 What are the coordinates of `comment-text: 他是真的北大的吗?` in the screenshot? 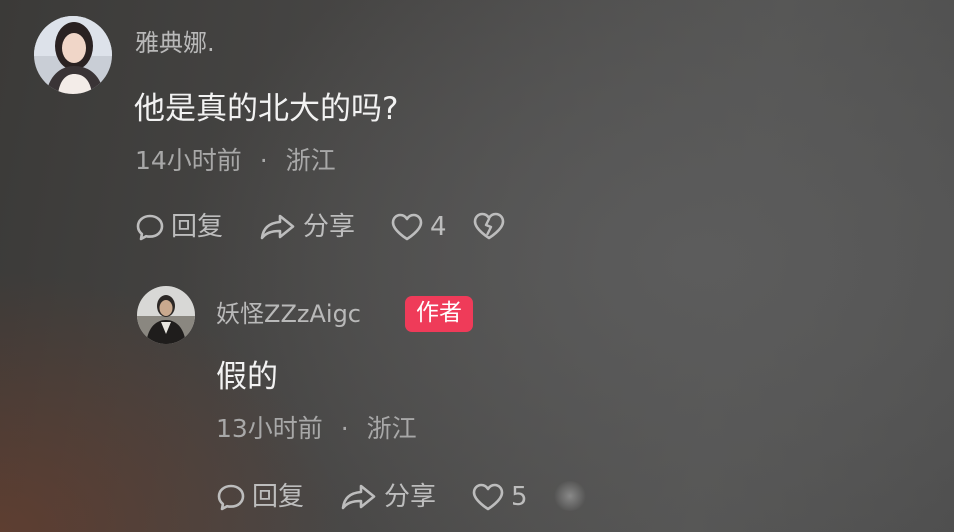 It's located at (266, 109).